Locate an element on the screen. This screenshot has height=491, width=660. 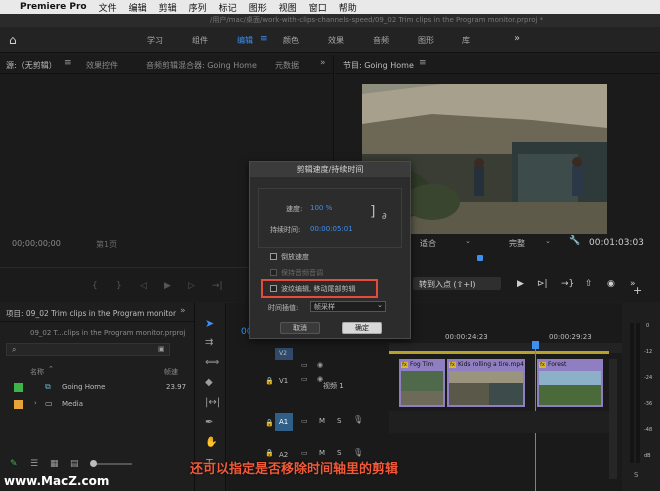
menu-sequence: 序列 is located at coordinates (198, 7).